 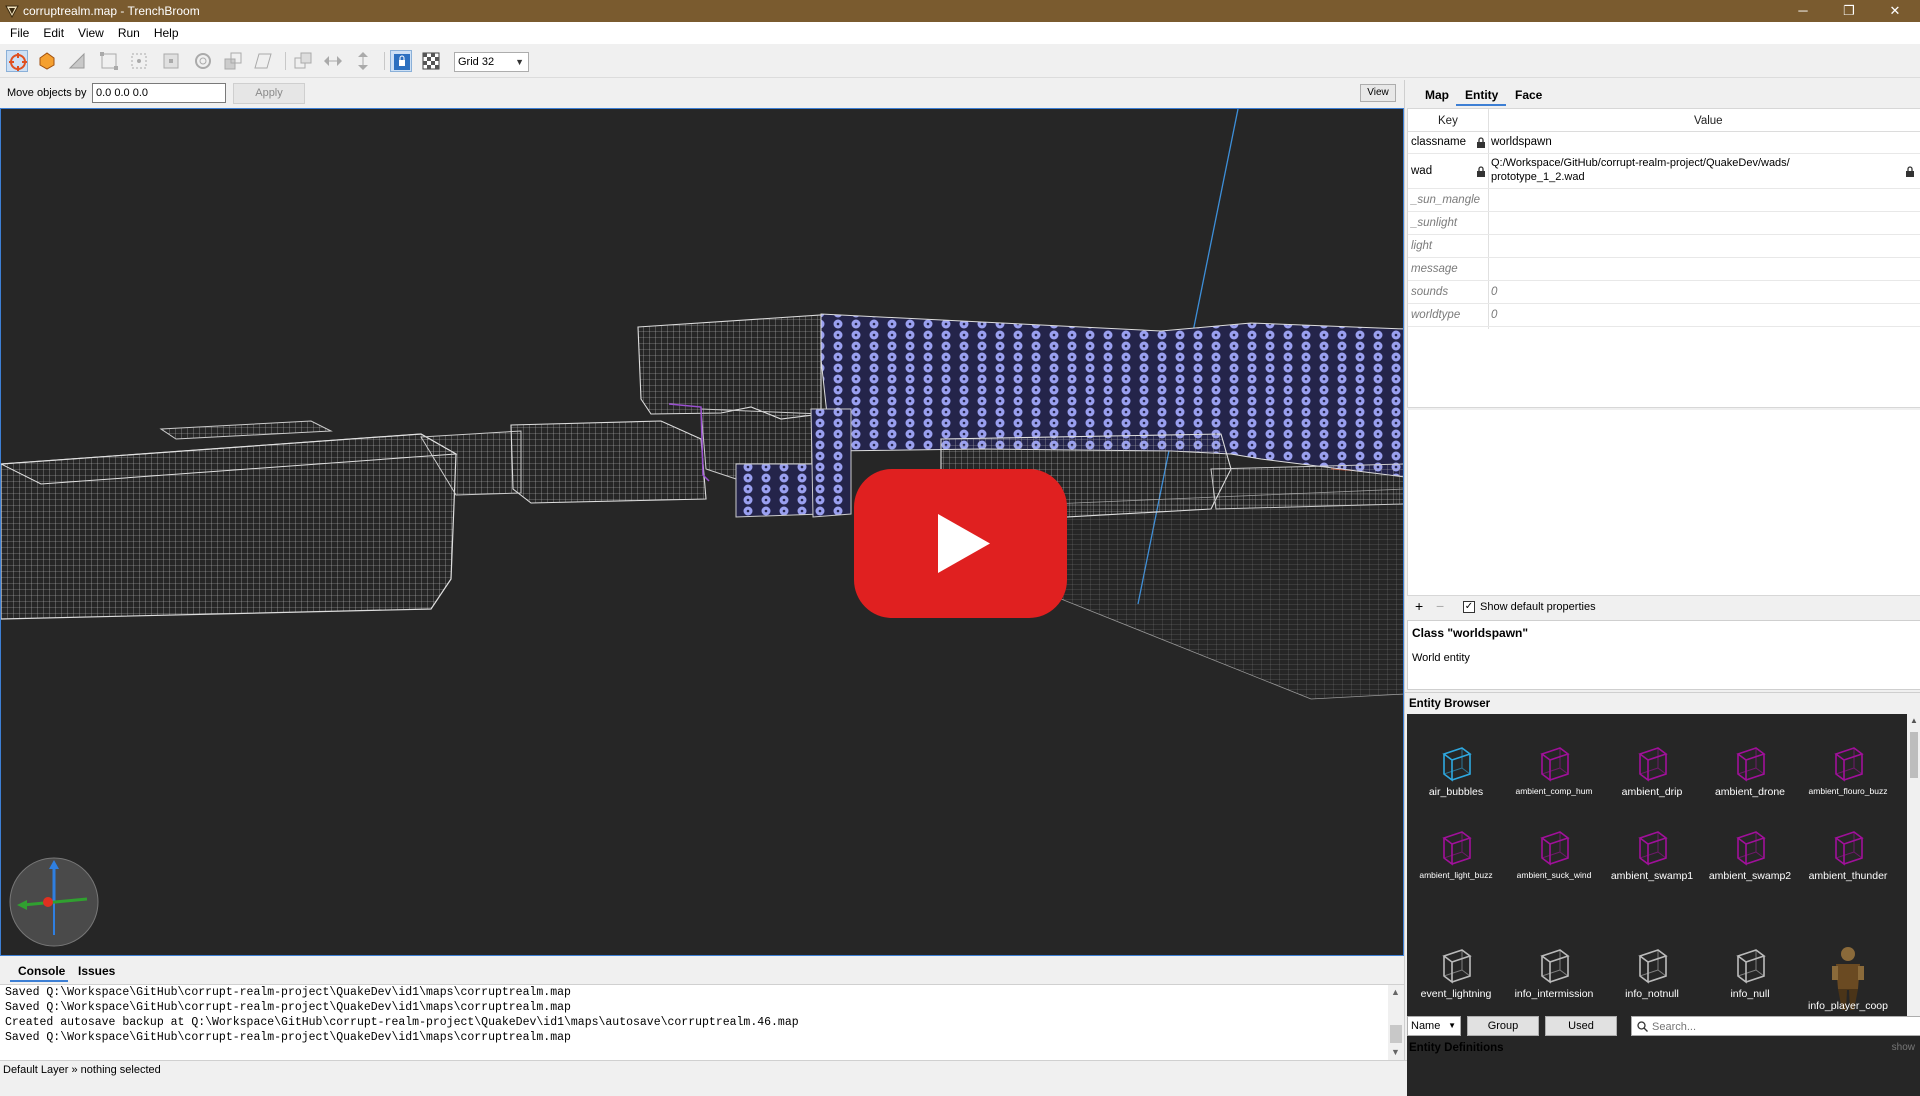 What do you see at coordinates (171, 61) in the screenshot?
I see `face-tool-button` at bounding box center [171, 61].